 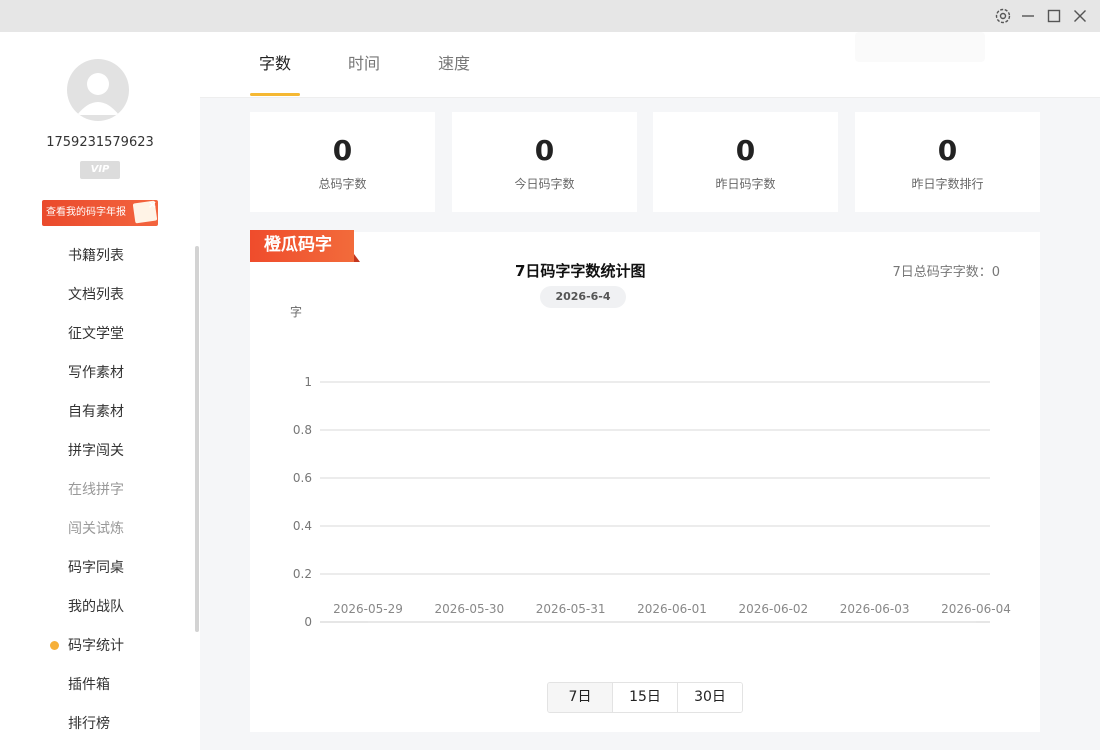 What do you see at coordinates (96, 568) in the screenshot?
I see `sidebar-item: 码字同桌` at bounding box center [96, 568].